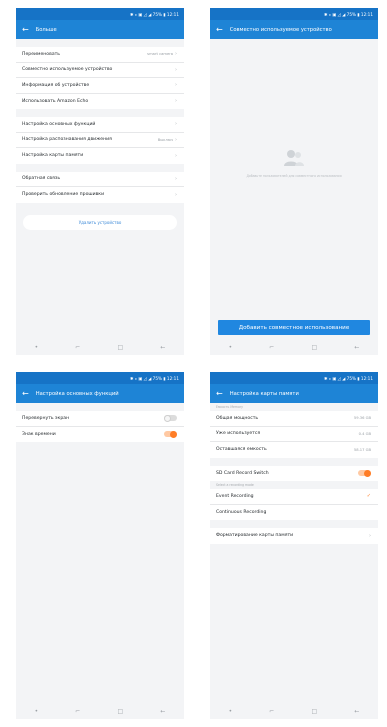 The image size is (387, 727). What do you see at coordinates (41, 54) in the screenshot?
I see `row-label: Переименовать` at bounding box center [41, 54].